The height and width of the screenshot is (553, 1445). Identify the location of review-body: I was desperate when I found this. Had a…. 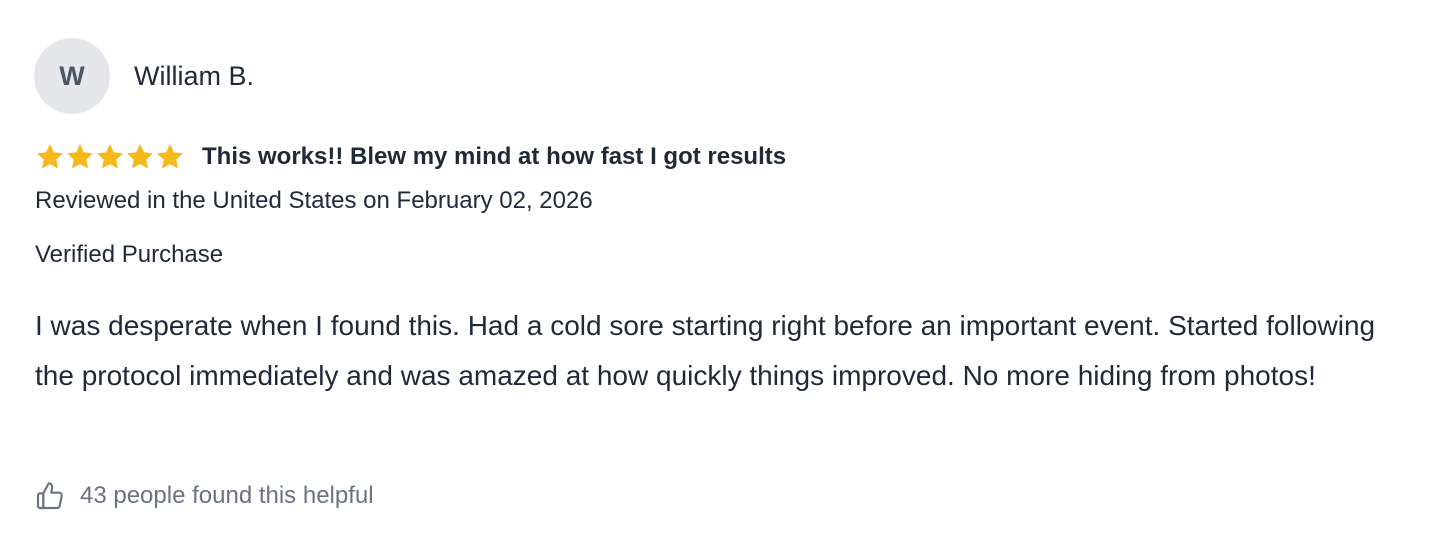
(705, 350).